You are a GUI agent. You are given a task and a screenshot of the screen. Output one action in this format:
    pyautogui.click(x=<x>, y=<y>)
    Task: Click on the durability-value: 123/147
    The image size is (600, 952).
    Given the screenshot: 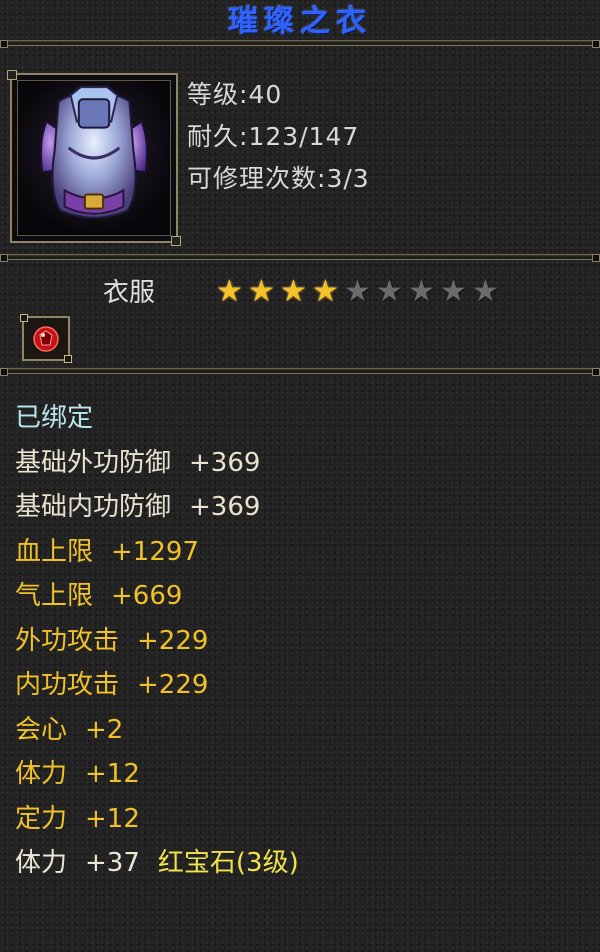 What is the action you would take?
    pyautogui.click(x=304, y=136)
    